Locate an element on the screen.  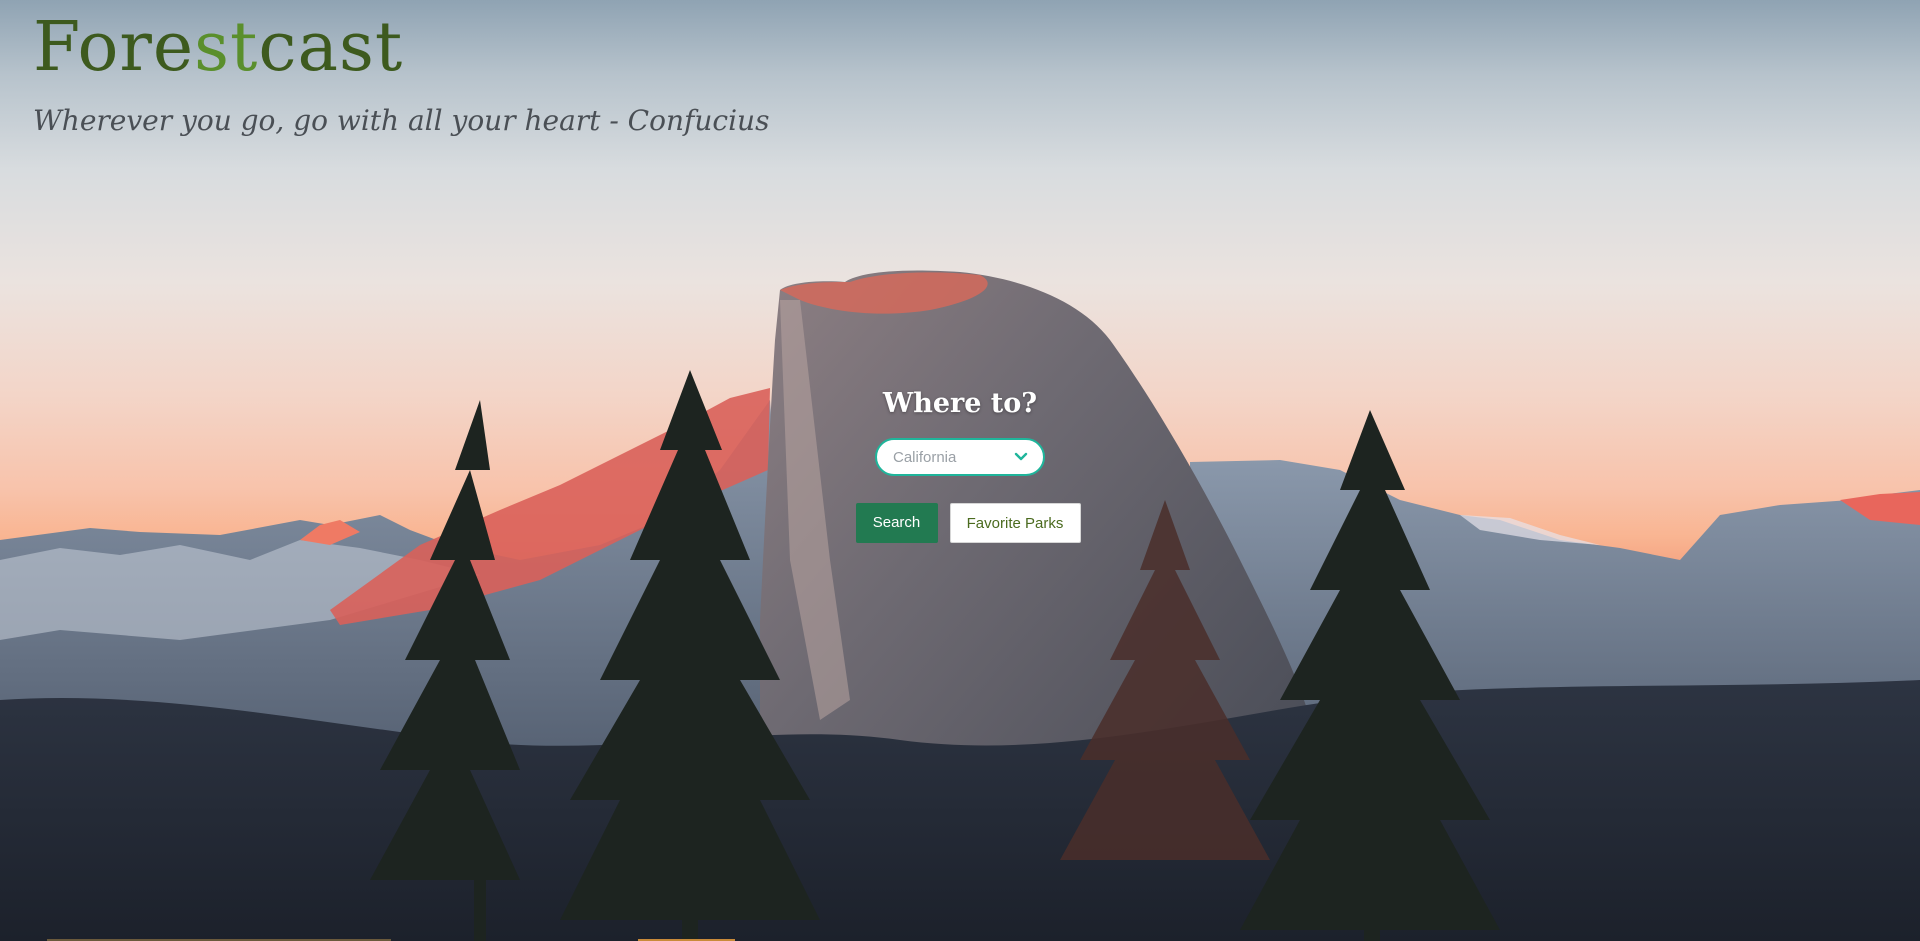
brand-logo-part1: Fore is located at coordinates (114, 47).